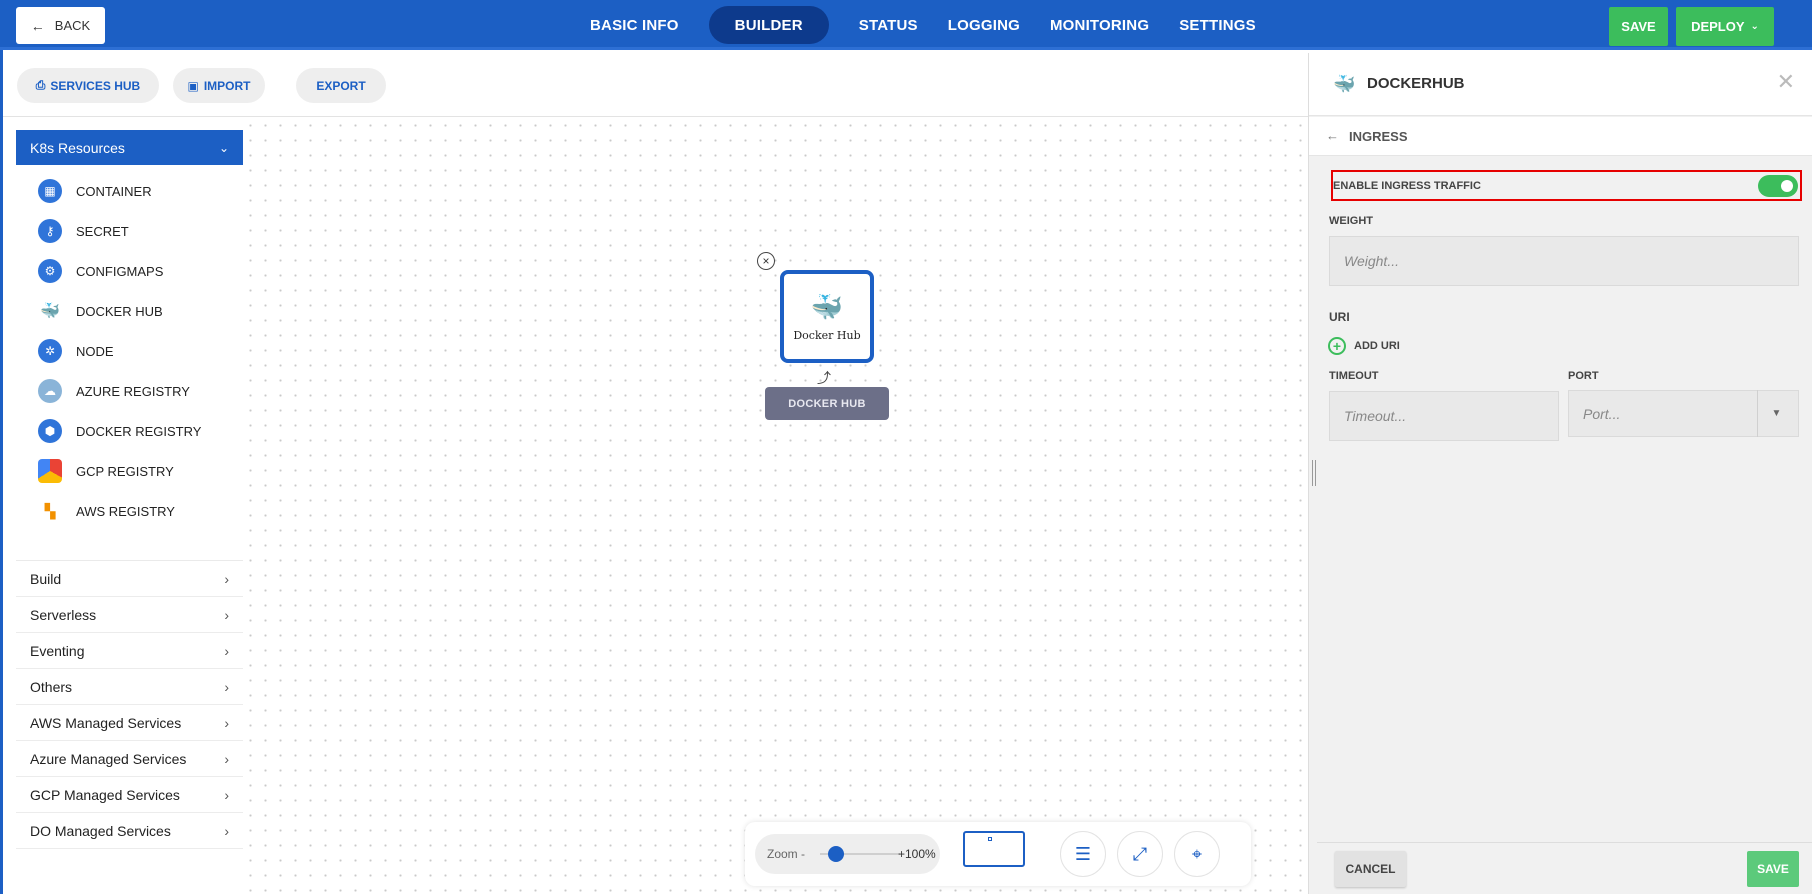 The image size is (1812, 894). What do you see at coordinates (63, 614) in the screenshot?
I see `category-label: Serverless` at bounding box center [63, 614].